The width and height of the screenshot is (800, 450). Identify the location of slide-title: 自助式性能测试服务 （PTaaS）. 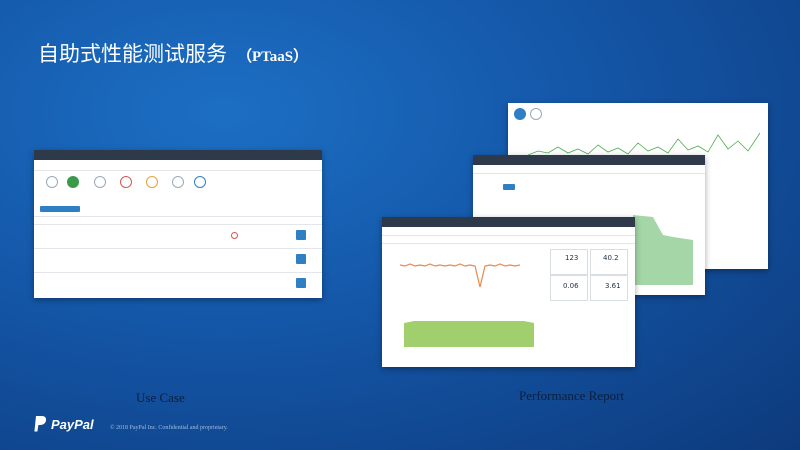
(173, 53).